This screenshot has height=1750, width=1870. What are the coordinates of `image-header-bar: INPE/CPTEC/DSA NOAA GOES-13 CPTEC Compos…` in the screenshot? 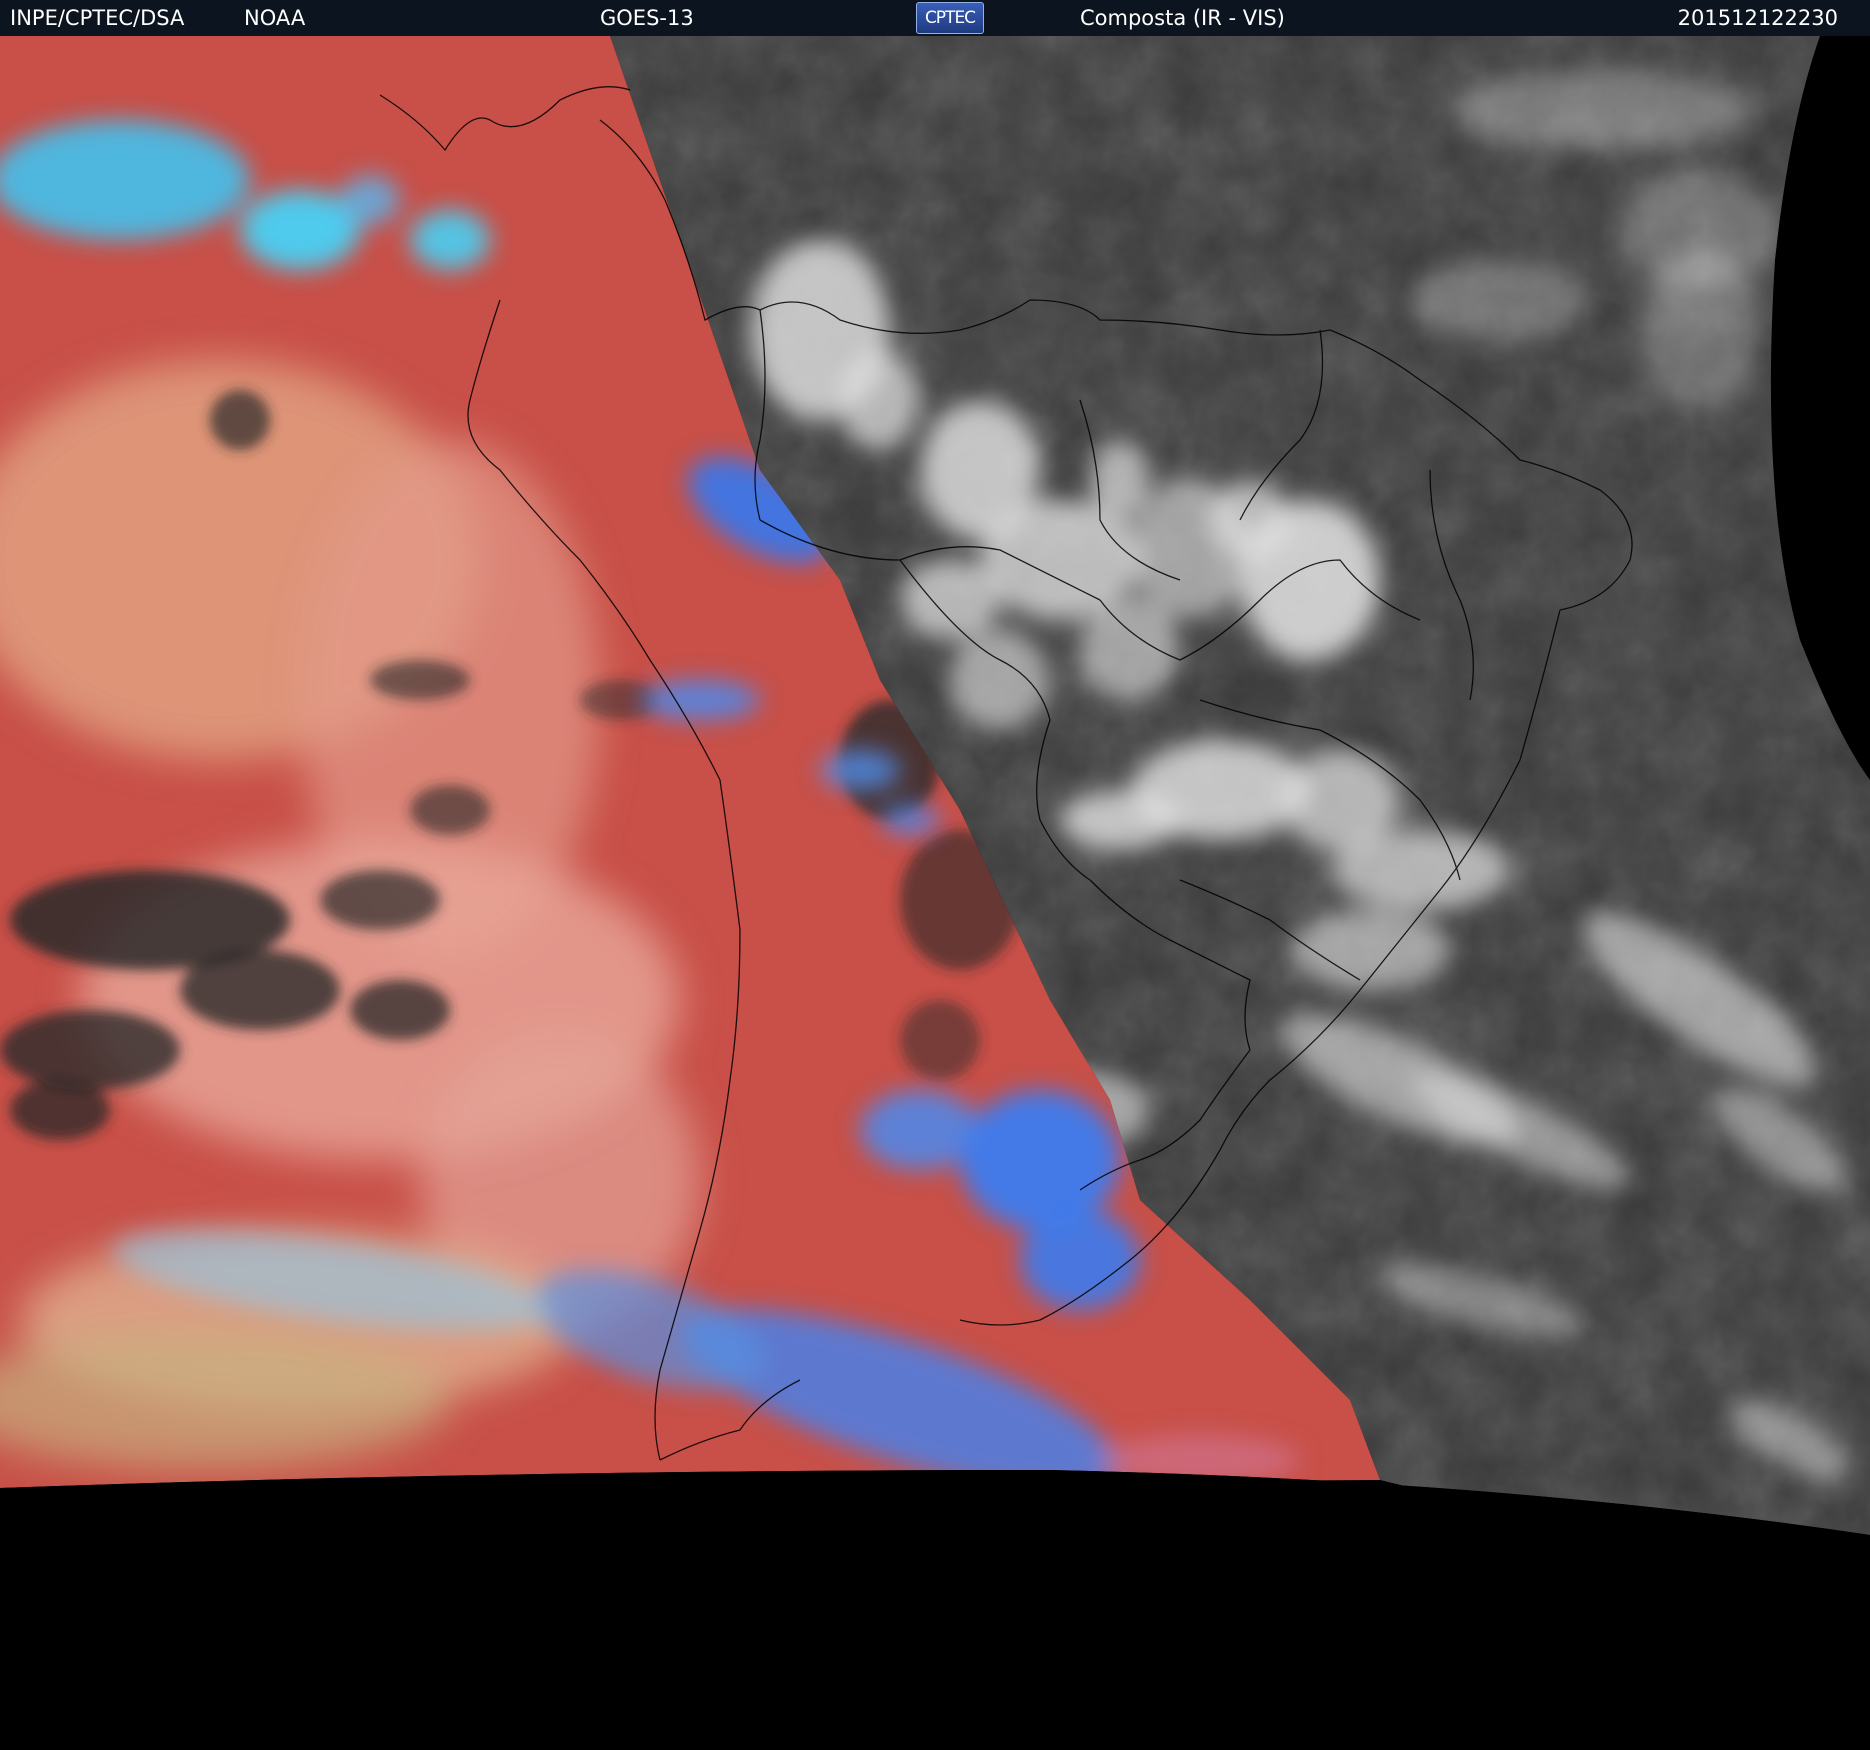 It's located at (935, 18).